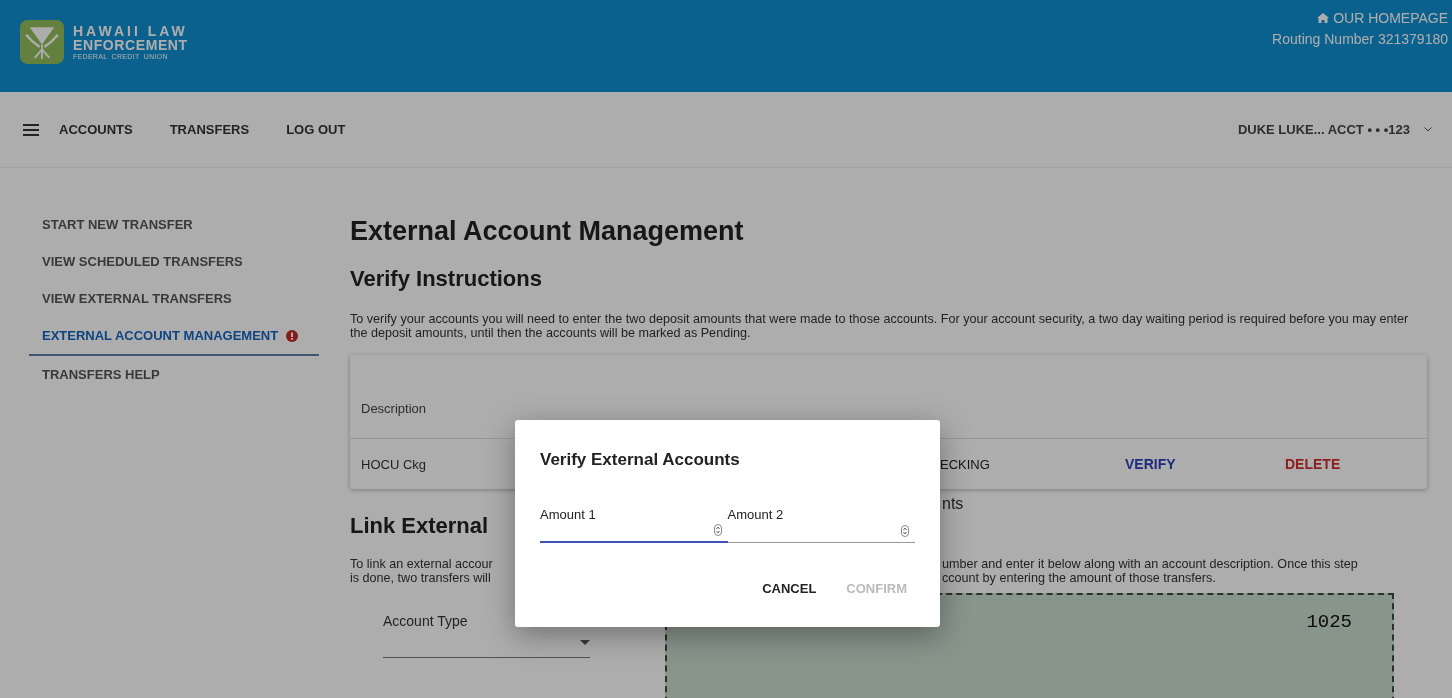 Image resolution: width=1452 pixels, height=698 pixels. I want to click on caret-icon, so click(585, 642).